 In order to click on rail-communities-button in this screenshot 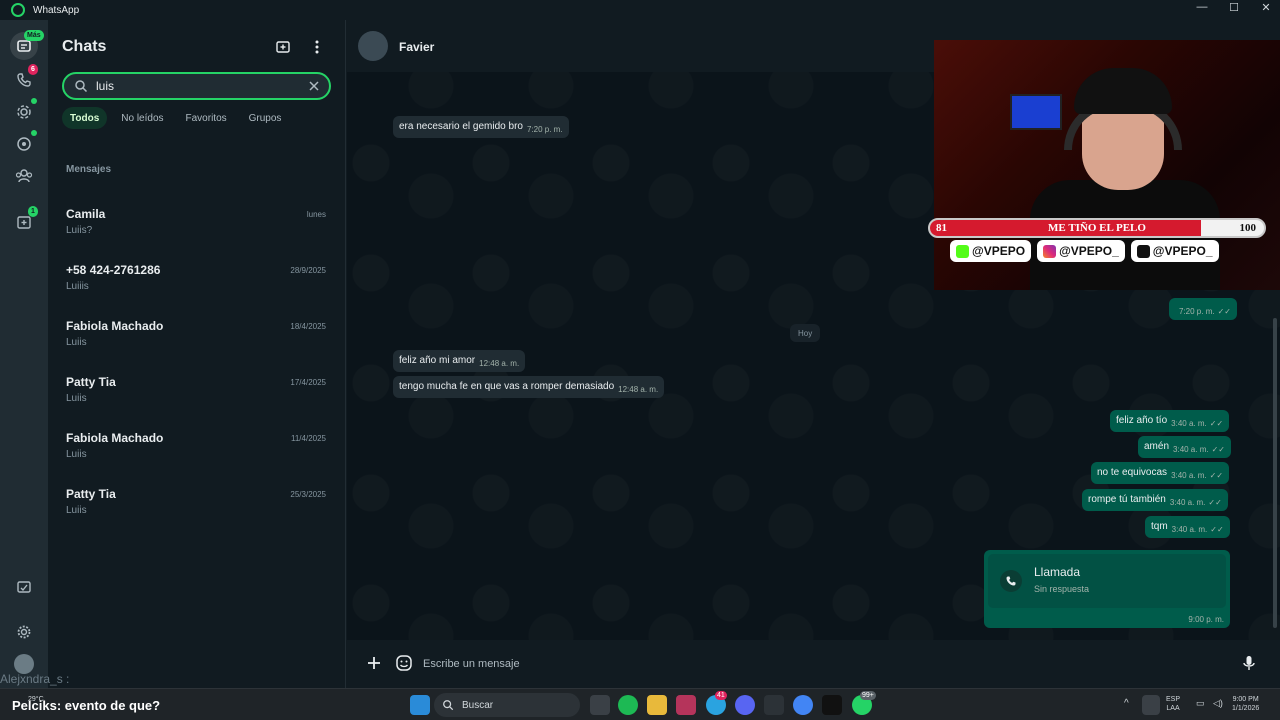, I will do `click(24, 176)`.